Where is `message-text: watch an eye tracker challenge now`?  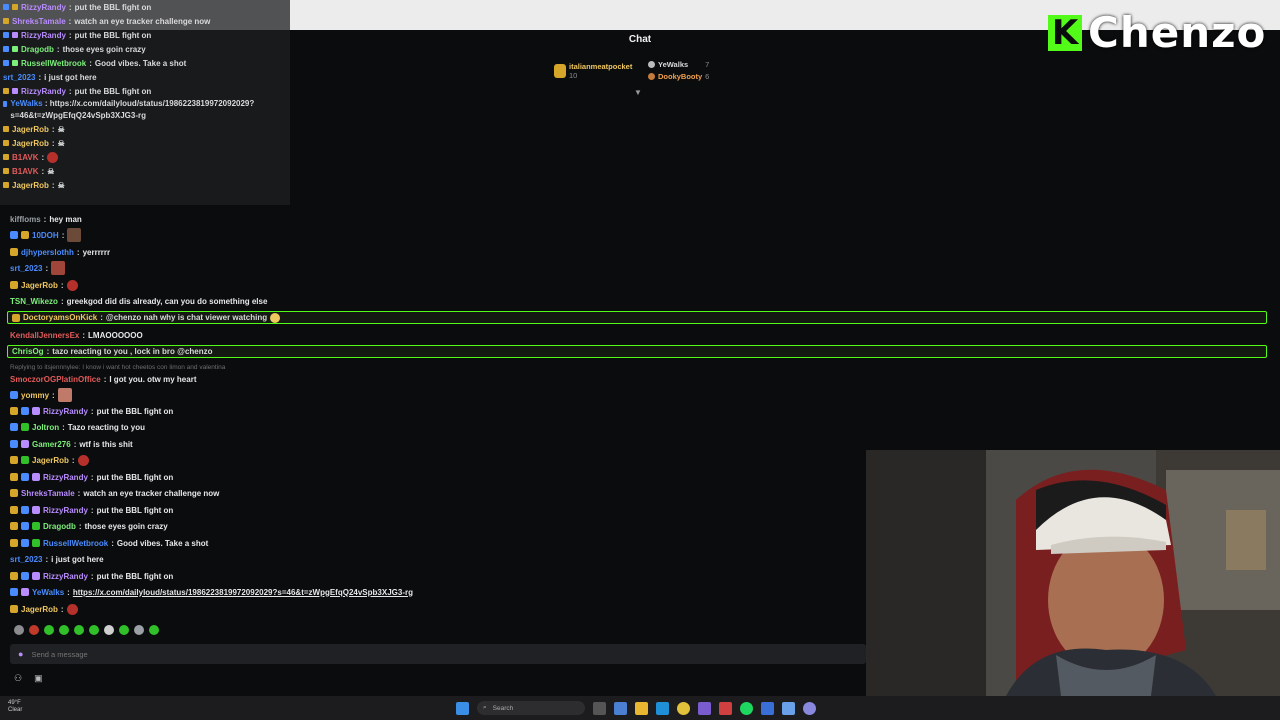
message-text: watch an eye tracker challenge now is located at coordinates (151, 493).